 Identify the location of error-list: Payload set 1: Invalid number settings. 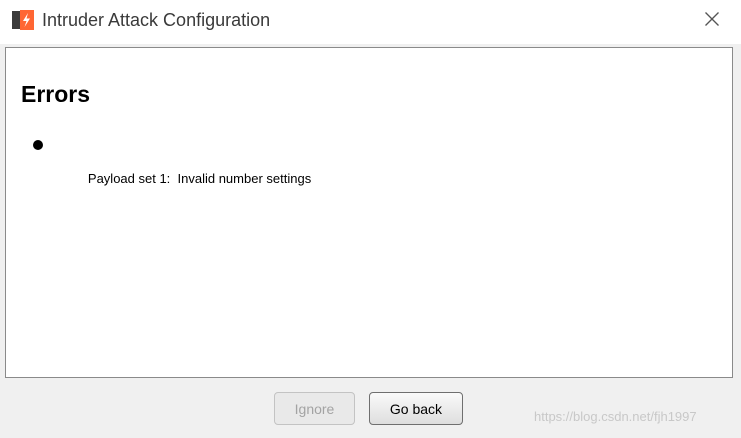
(170, 170).